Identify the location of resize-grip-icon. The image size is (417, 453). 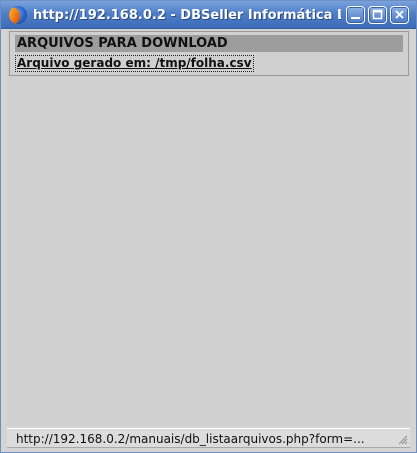
(402, 439).